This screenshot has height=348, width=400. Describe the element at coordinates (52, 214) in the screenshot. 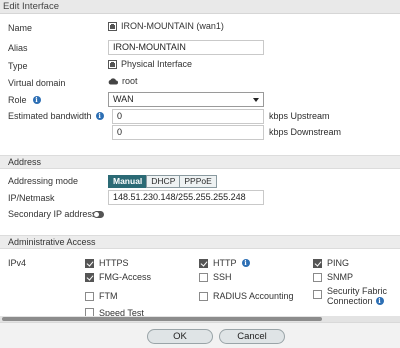

I see `secondary-ip-label: Secondary IP address` at that location.